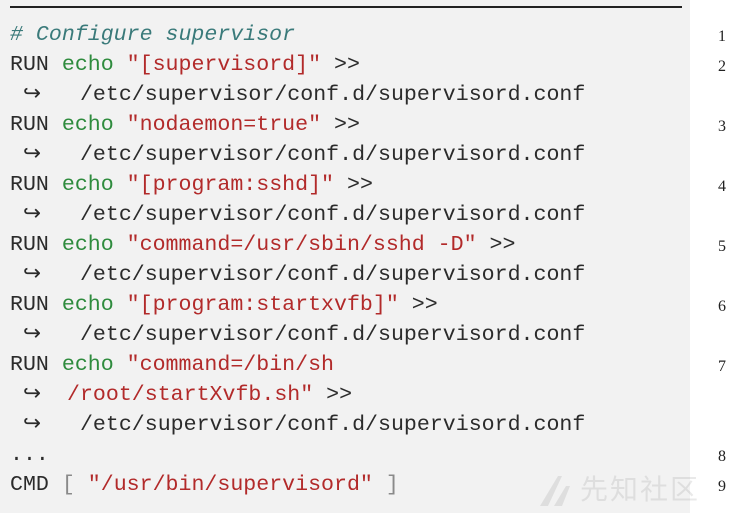 The height and width of the screenshot is (513, 738). I want to click on line-number-4: 4, so click(722, 186).